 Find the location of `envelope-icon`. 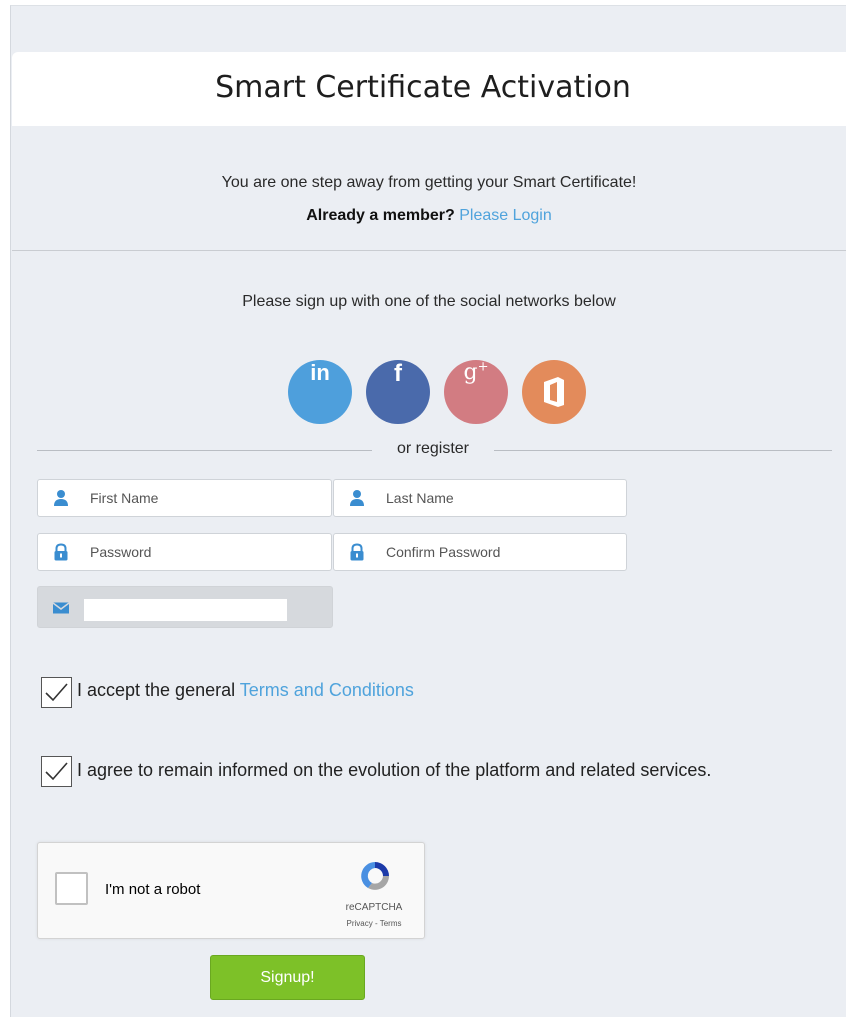

envelope-icon is located at coordinates (61, 608).